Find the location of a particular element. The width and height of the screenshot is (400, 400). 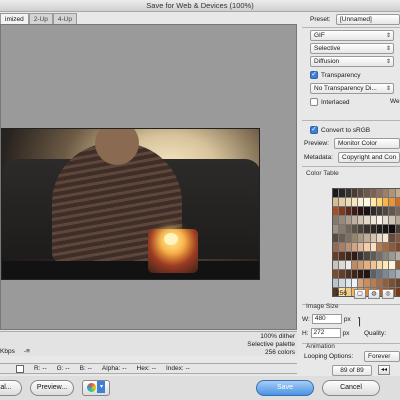

cancel-button: Cancel is located at coordinates (351, 388).